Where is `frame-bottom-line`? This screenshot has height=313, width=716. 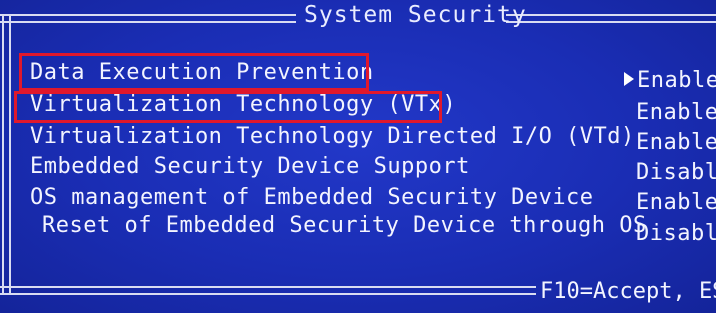
frame-bottom-line is located at coordinates (268, 290).